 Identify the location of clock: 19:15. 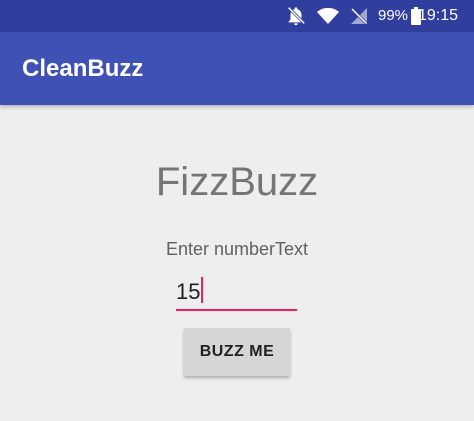
(438, 15).